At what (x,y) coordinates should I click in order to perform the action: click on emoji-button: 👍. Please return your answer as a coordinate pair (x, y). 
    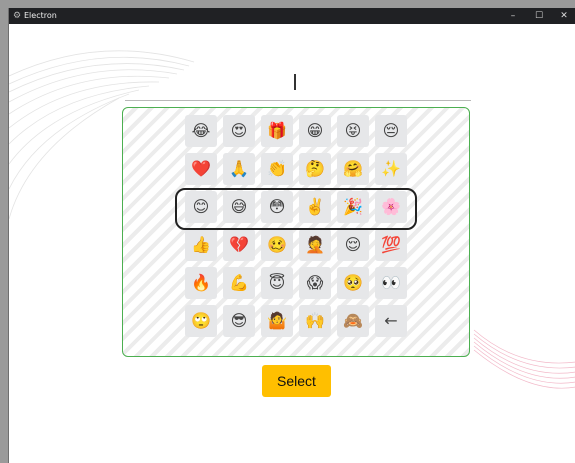
    Looking at the image, I should click on (201, 245).